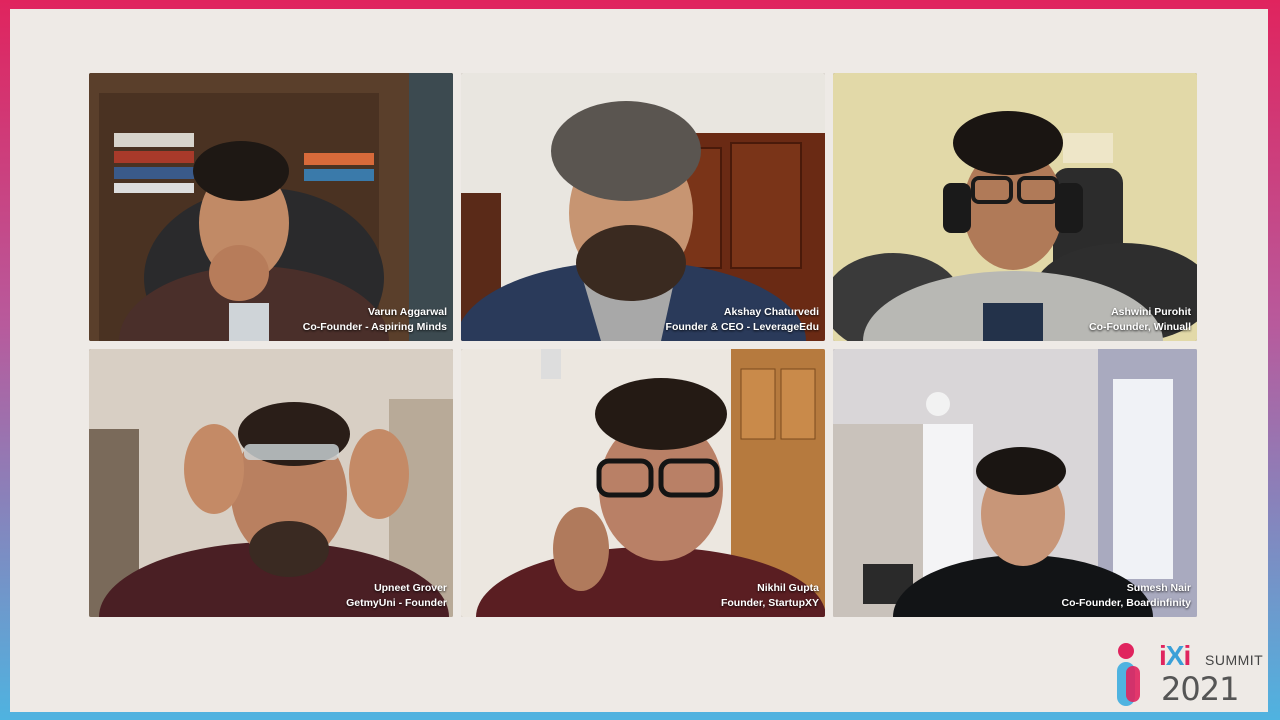 The height and width of the screenshot is (720, 1280). What do you see at coordinates (1200, 689) in the screenshot?
I see `logo-year: 2021` at bounding box center [1200, 689].